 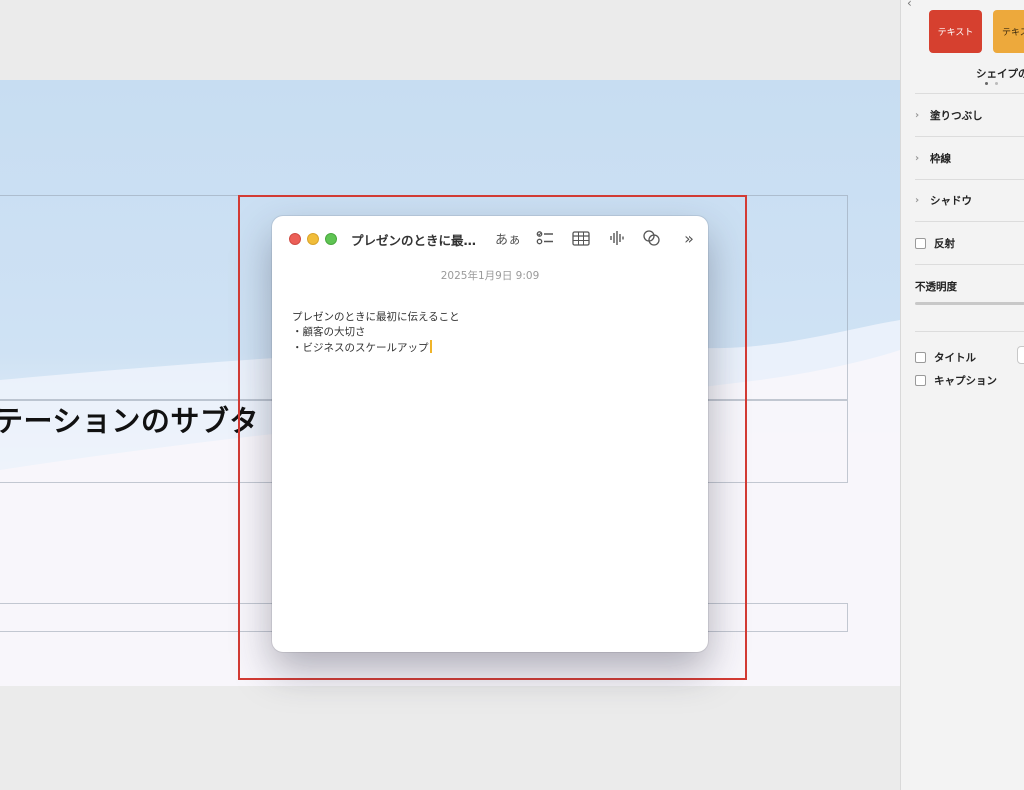 What do you see at coordinates (1008, 31) in the screenshot?
I see `shape-style-orange-button: テキス` at bounding box center [1008, 31].